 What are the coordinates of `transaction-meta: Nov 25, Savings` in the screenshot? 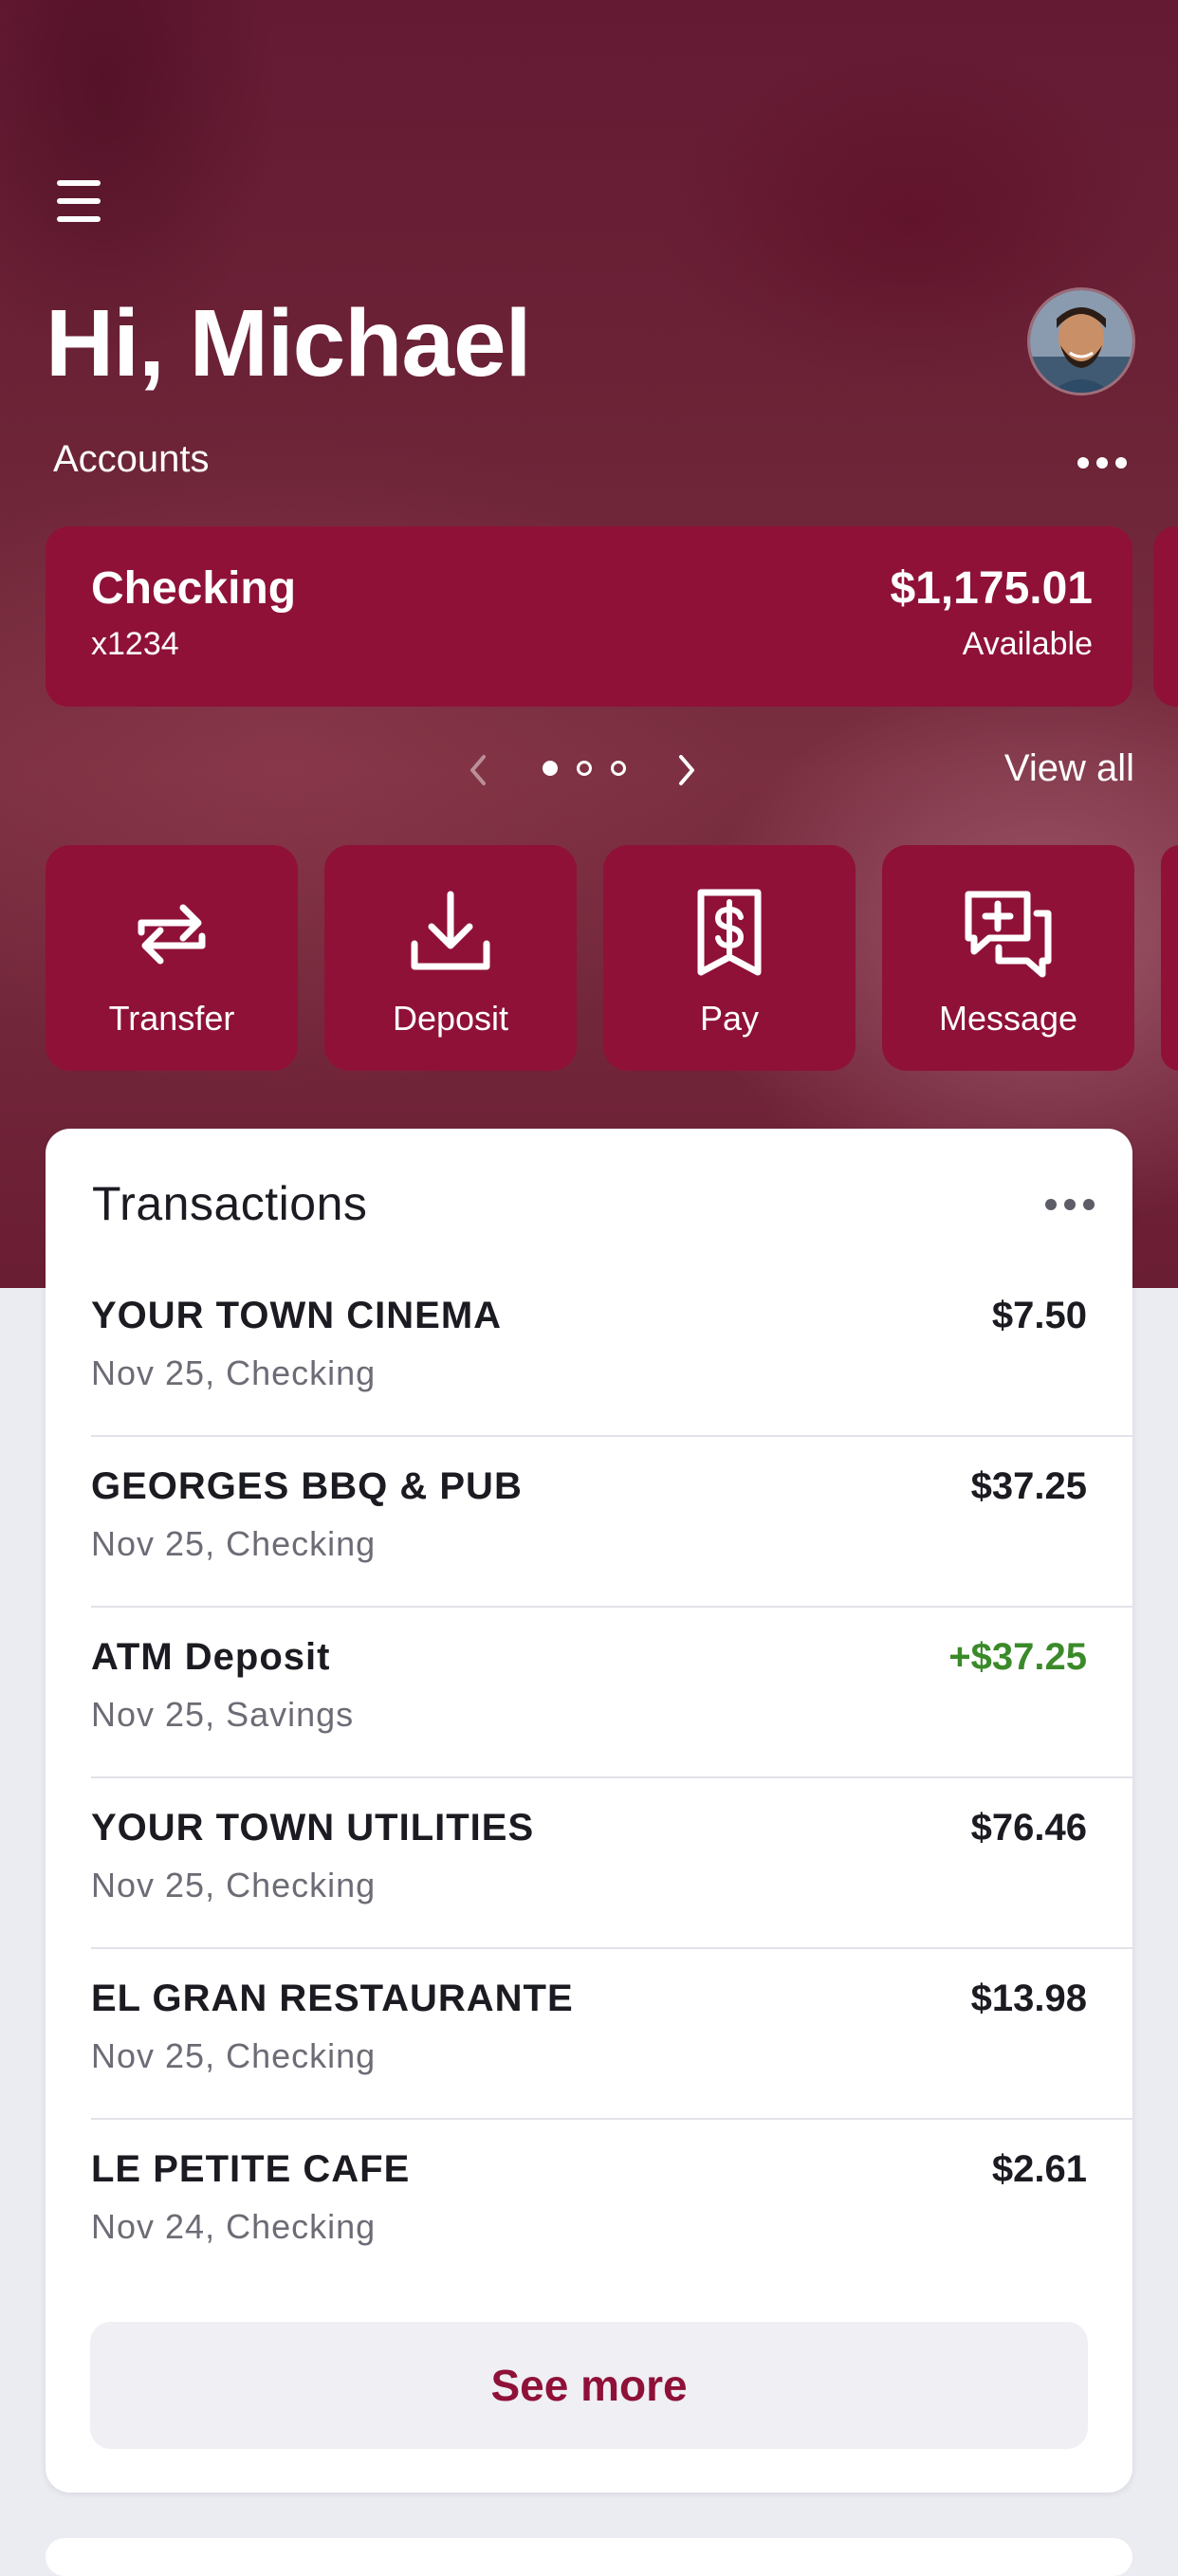 It's located at (223, 1714).